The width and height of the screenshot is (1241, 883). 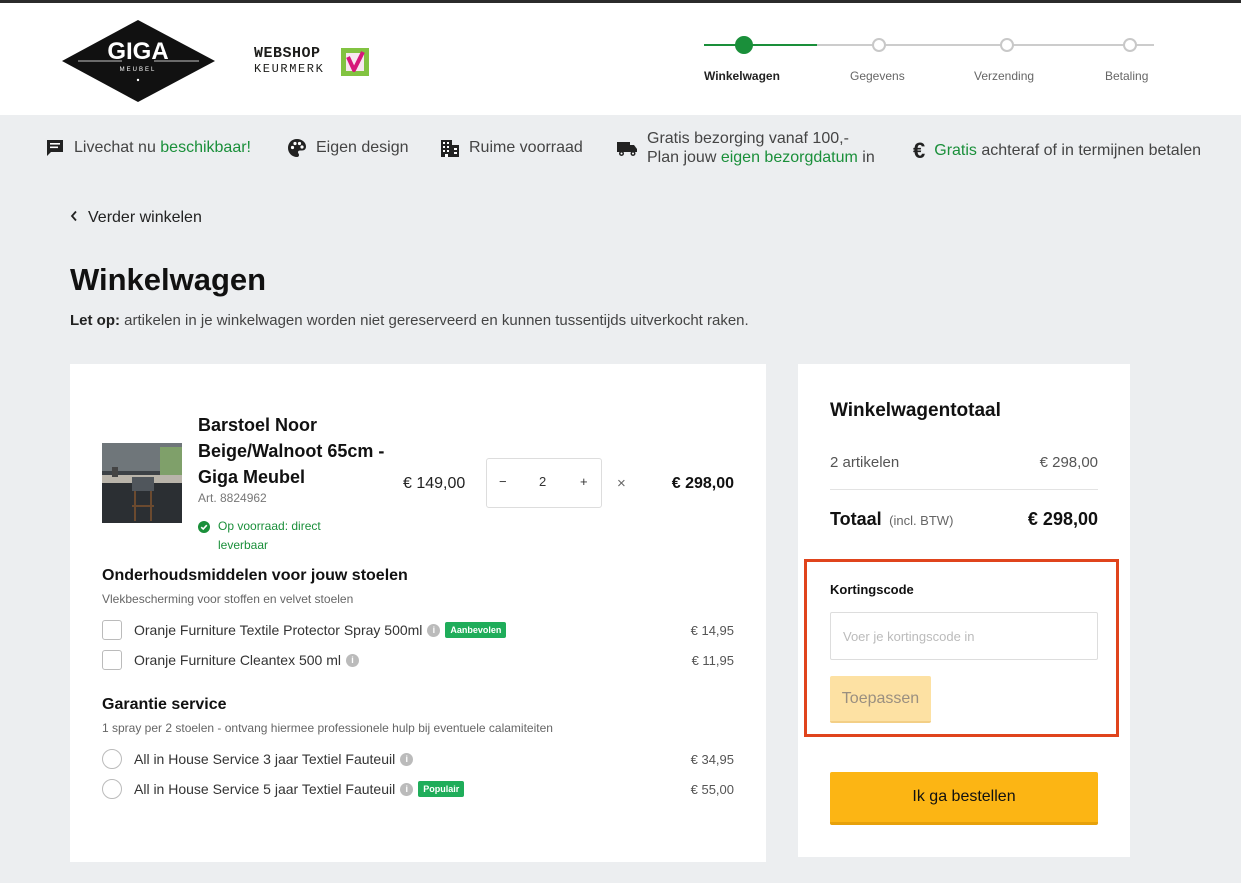 What do you see at coordinates (964, 489) in the screenshot?
I see `summary-divider` at bounding box center [964, 489].